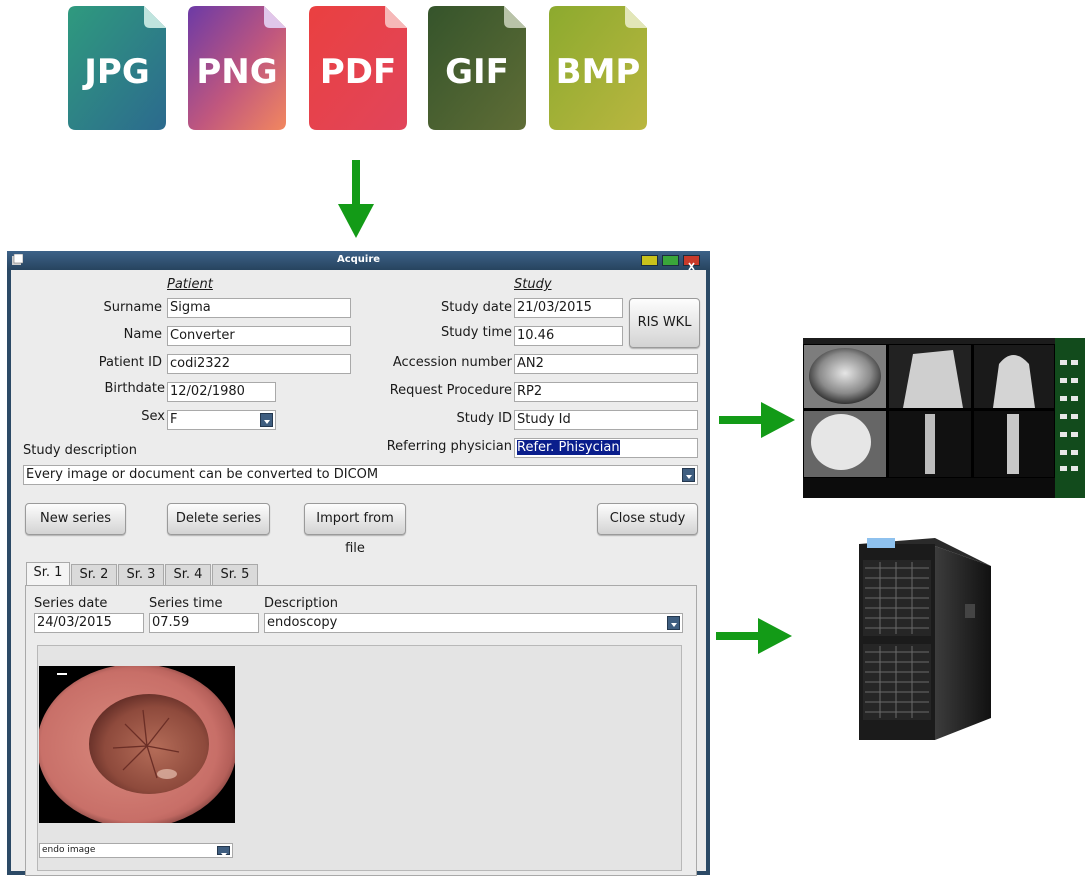 The width and height of the screenshot is (1092, 876). I want to click on title-bar: Acquire, so click(358, 261).